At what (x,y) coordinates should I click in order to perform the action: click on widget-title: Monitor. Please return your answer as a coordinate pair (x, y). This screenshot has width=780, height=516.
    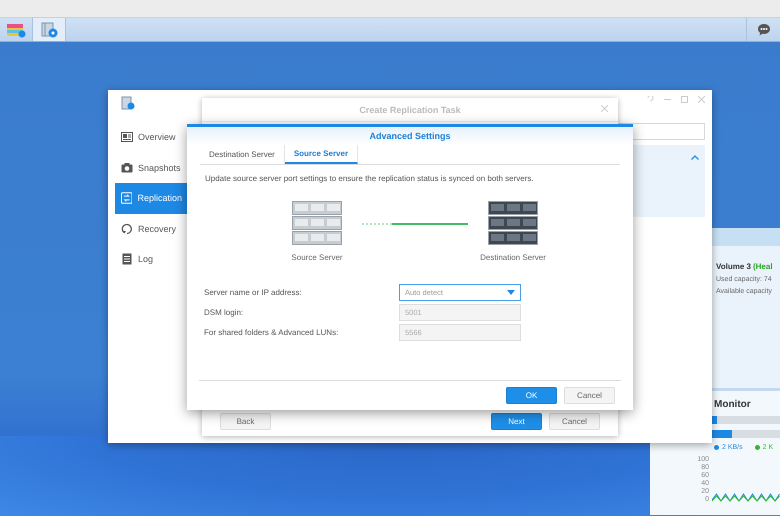
    Looking at the image, I should click on (732, 404).